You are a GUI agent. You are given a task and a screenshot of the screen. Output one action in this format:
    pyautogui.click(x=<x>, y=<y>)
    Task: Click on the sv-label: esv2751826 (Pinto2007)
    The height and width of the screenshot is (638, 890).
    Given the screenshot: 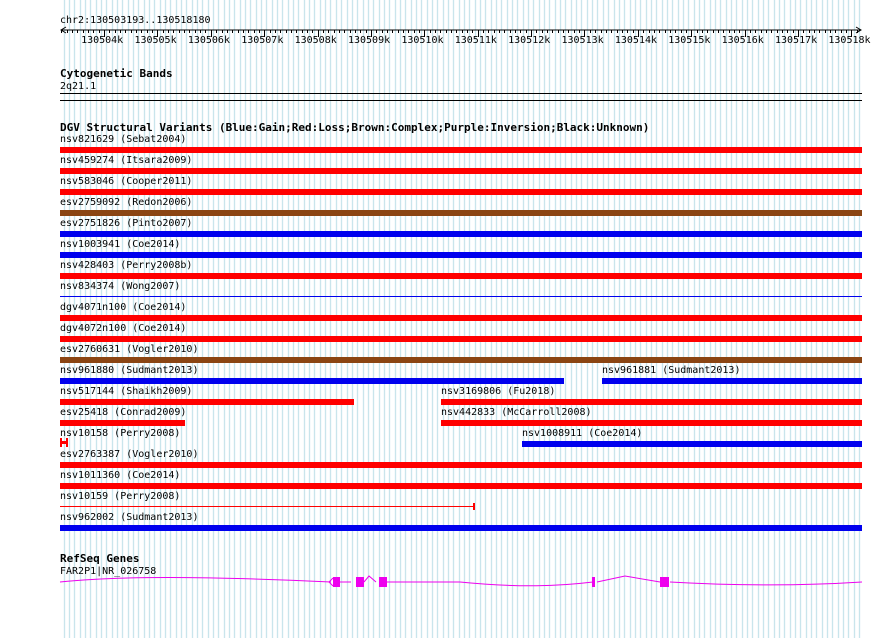 What is the action you would take?
    pyautogui.click(x=126, y=223)
    